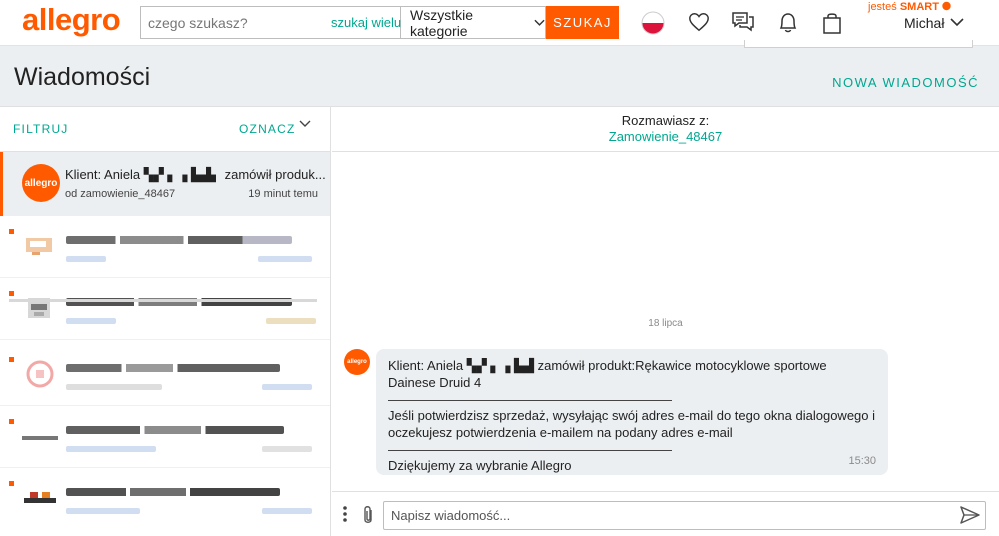 This screenshot has width=999, height=536. What do you see at coordinates (305, 124) in the screenshot?
I see `mark-chevron-icon` at bounding box center [305, 124].